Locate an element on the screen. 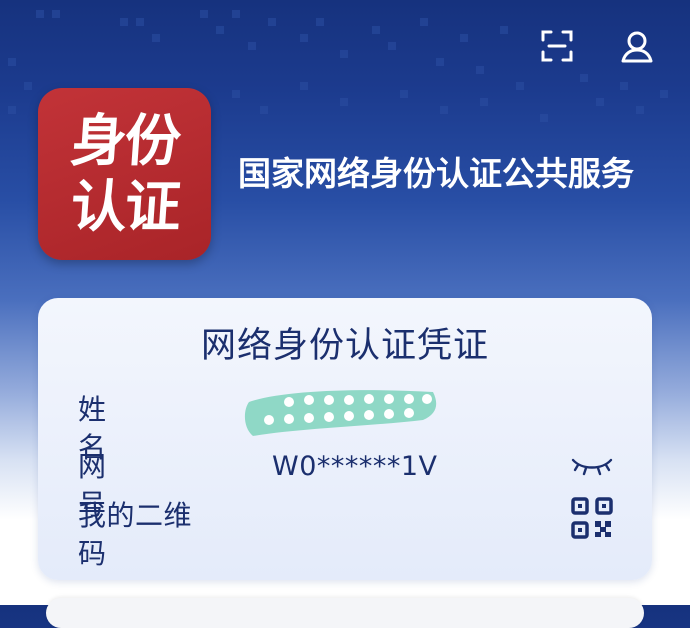 The height and width of the screenshot is (628, 690). identity-auth-logo: 身份 认证 is located at coordinates (124, 174).